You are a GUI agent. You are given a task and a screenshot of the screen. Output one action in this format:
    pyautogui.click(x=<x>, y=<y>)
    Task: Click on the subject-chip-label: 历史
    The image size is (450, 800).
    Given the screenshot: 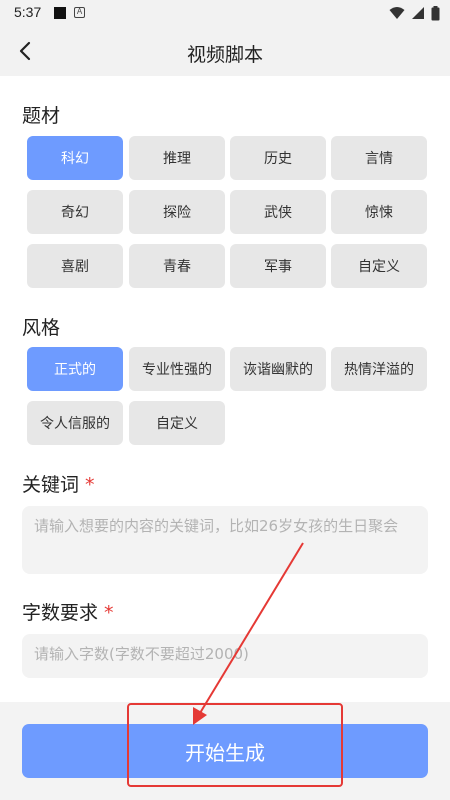 What is the action you would take?
    pyautogui.click(x=278, y=159)
    